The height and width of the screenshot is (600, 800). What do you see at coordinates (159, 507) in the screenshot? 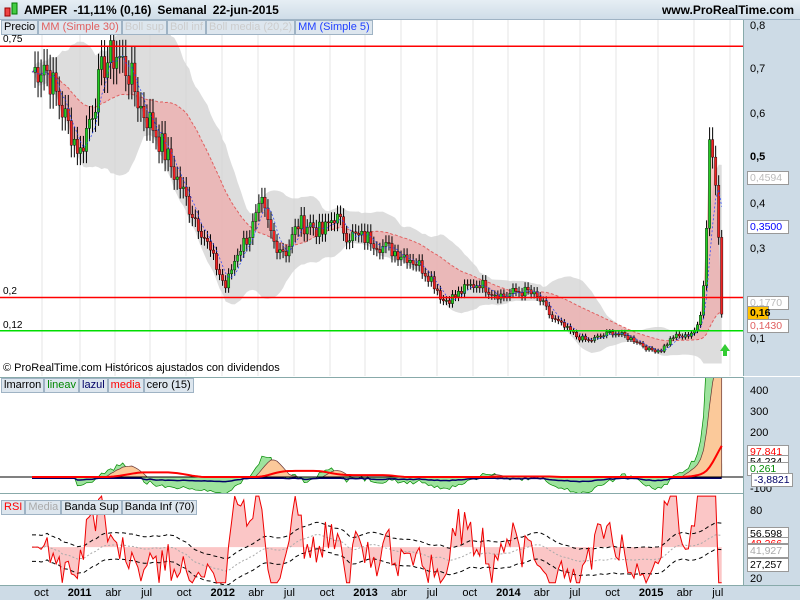
I see `legend-banda-inf: Banda Inf (70)` at bounding box center [159, 507].